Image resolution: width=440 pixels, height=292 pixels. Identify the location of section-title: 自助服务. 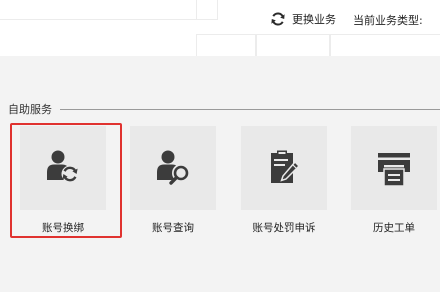
(30, 109).